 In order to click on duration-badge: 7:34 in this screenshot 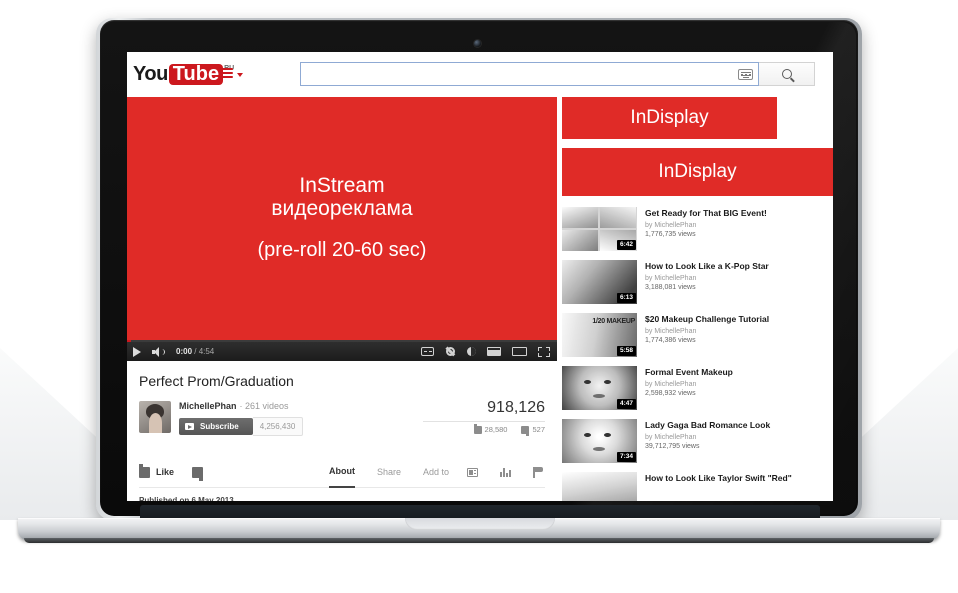, I will do `click(626, 457)`.